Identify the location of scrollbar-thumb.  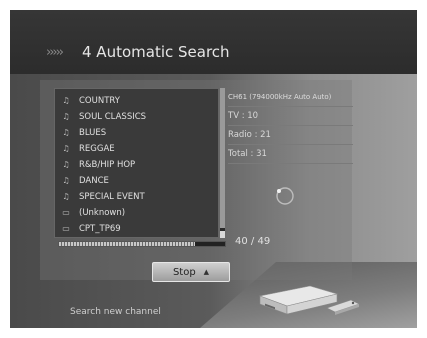
(222, 158).